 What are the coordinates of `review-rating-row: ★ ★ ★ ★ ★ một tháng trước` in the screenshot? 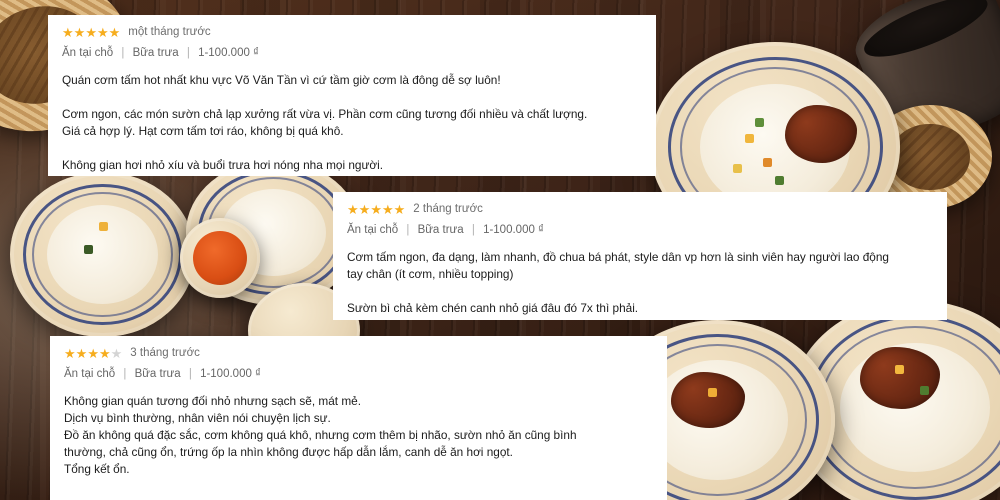 It's located at (352, 32).